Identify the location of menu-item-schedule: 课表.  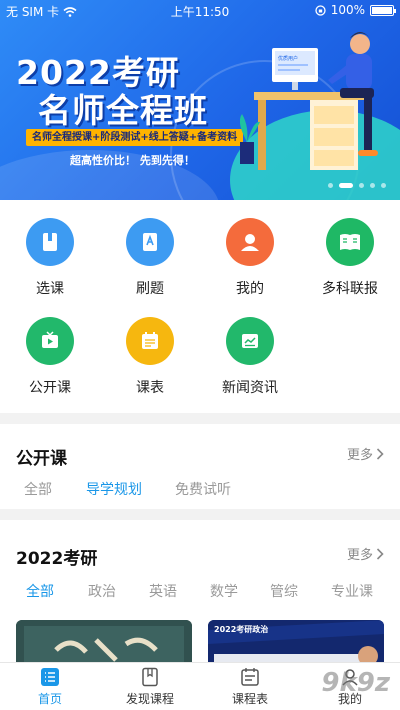
(150, 357).